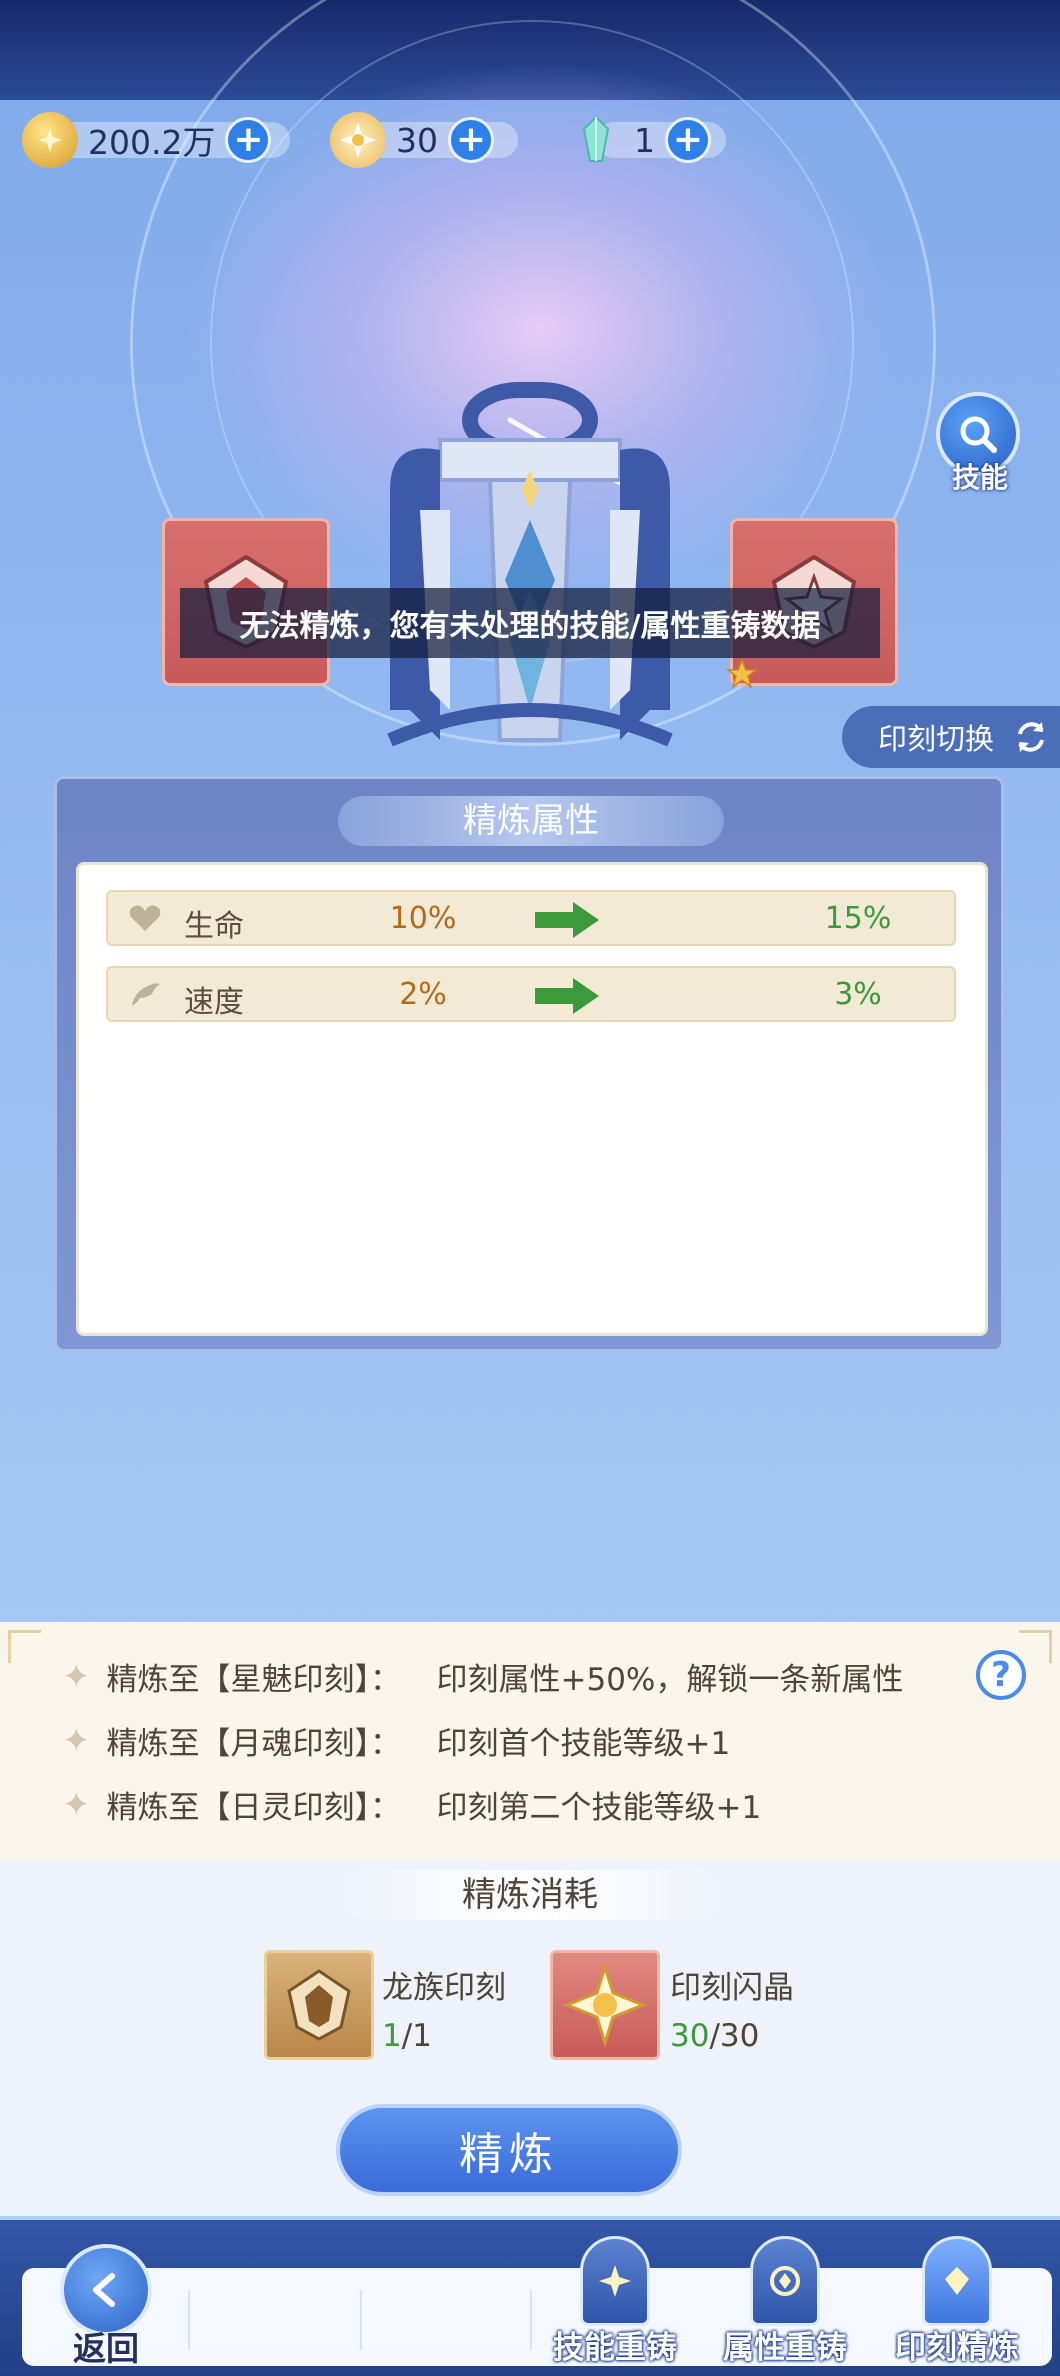 The height and width of the screenshot is (2376, 1060). What do you see at coordinates (145, 918) in the screenshot?
I see `heart-icon` at bounding box center [145, 918].